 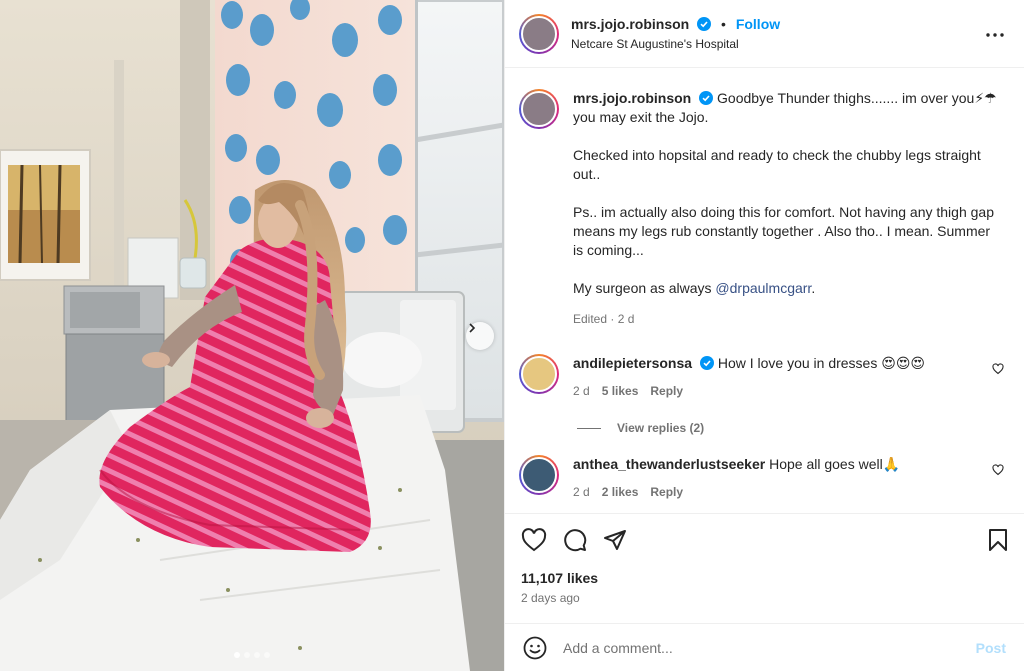 I want to click on carousel-dots, so click(x=252, y=655).